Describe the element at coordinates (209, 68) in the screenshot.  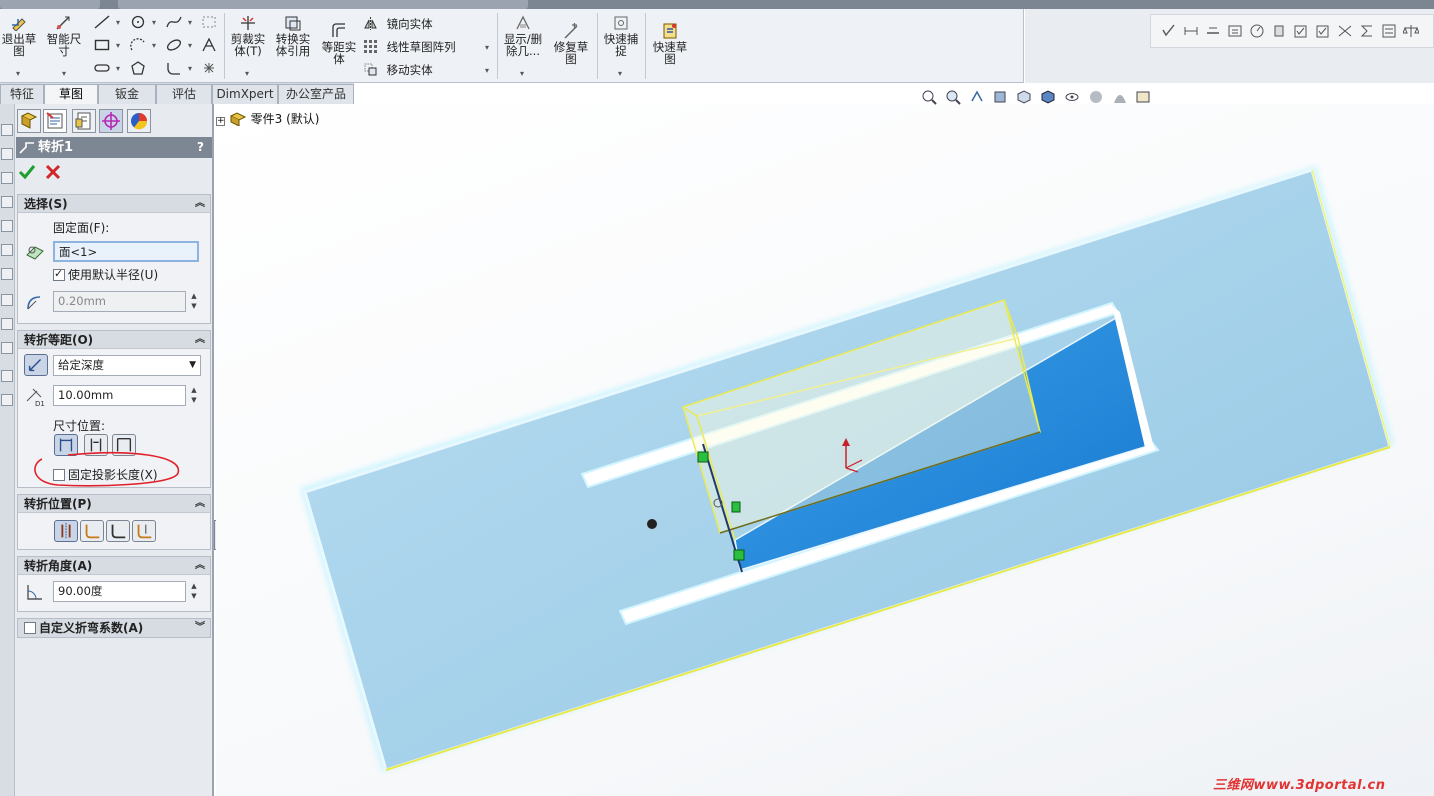
I see `point-icon` at that location.